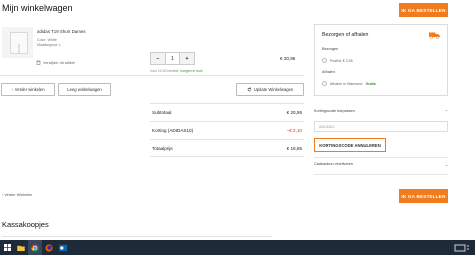 This screenshot has width=475, height=255. I want to click on radio-pickup, so click(324, 83).